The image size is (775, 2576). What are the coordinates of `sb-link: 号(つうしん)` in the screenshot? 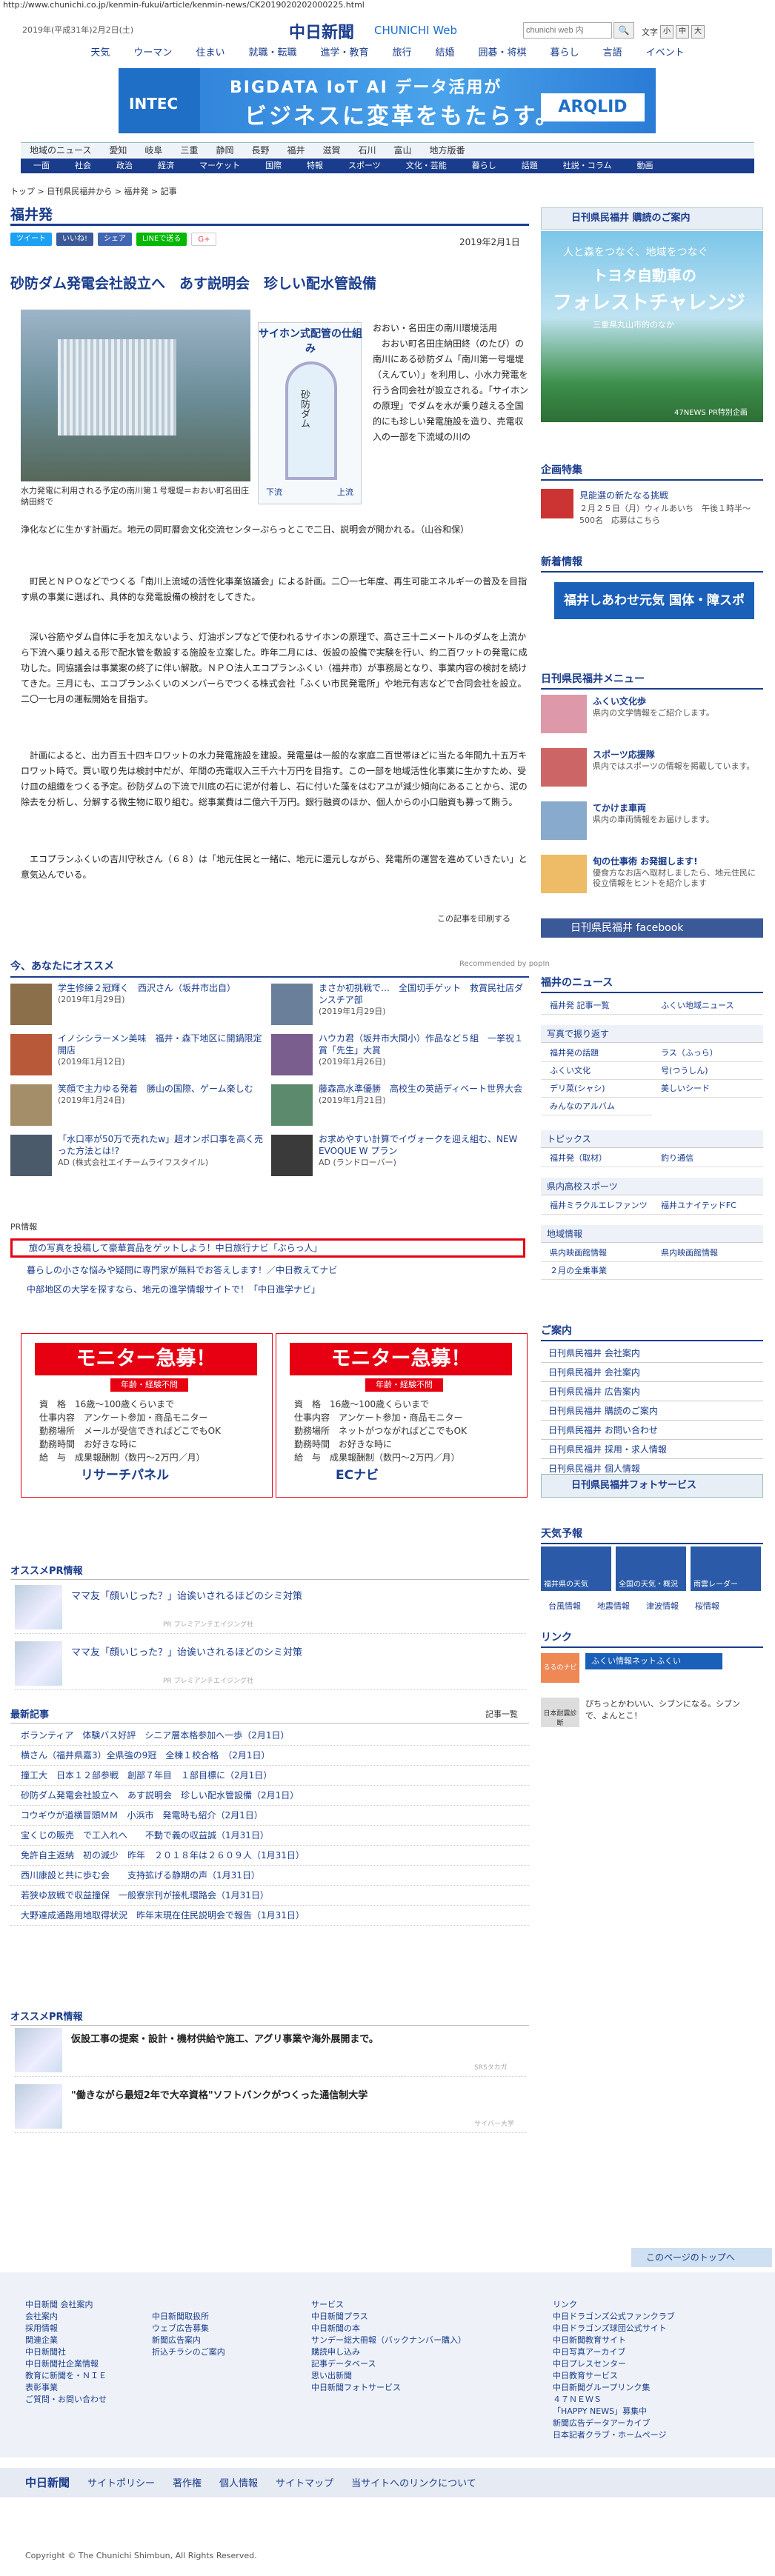 It's located at (707, 1071).